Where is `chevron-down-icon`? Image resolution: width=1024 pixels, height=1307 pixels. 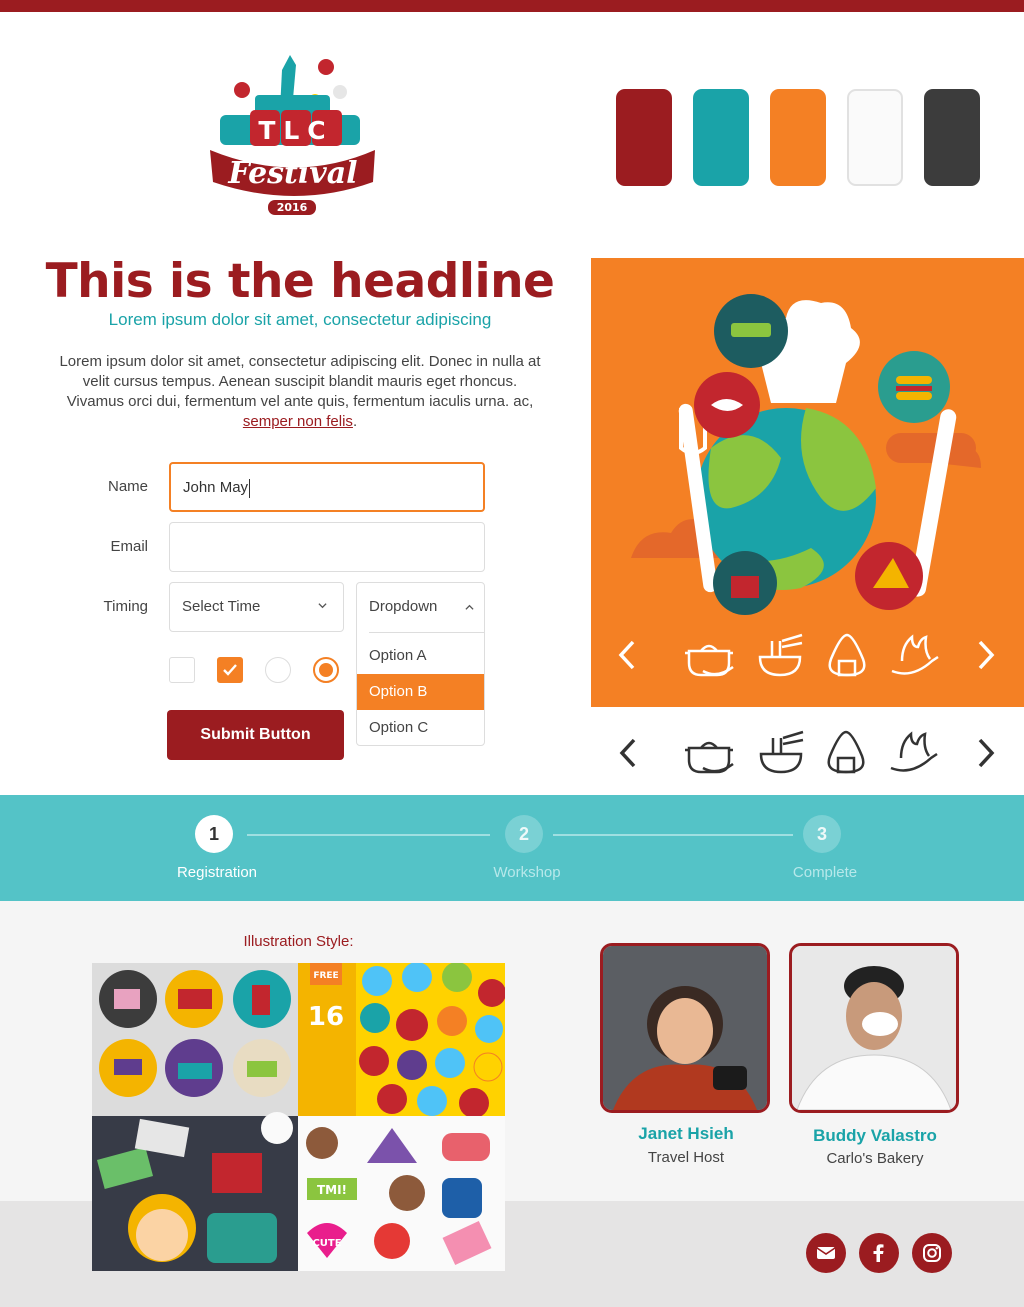 chevron-down-icon is located at coordinates (322, 606).